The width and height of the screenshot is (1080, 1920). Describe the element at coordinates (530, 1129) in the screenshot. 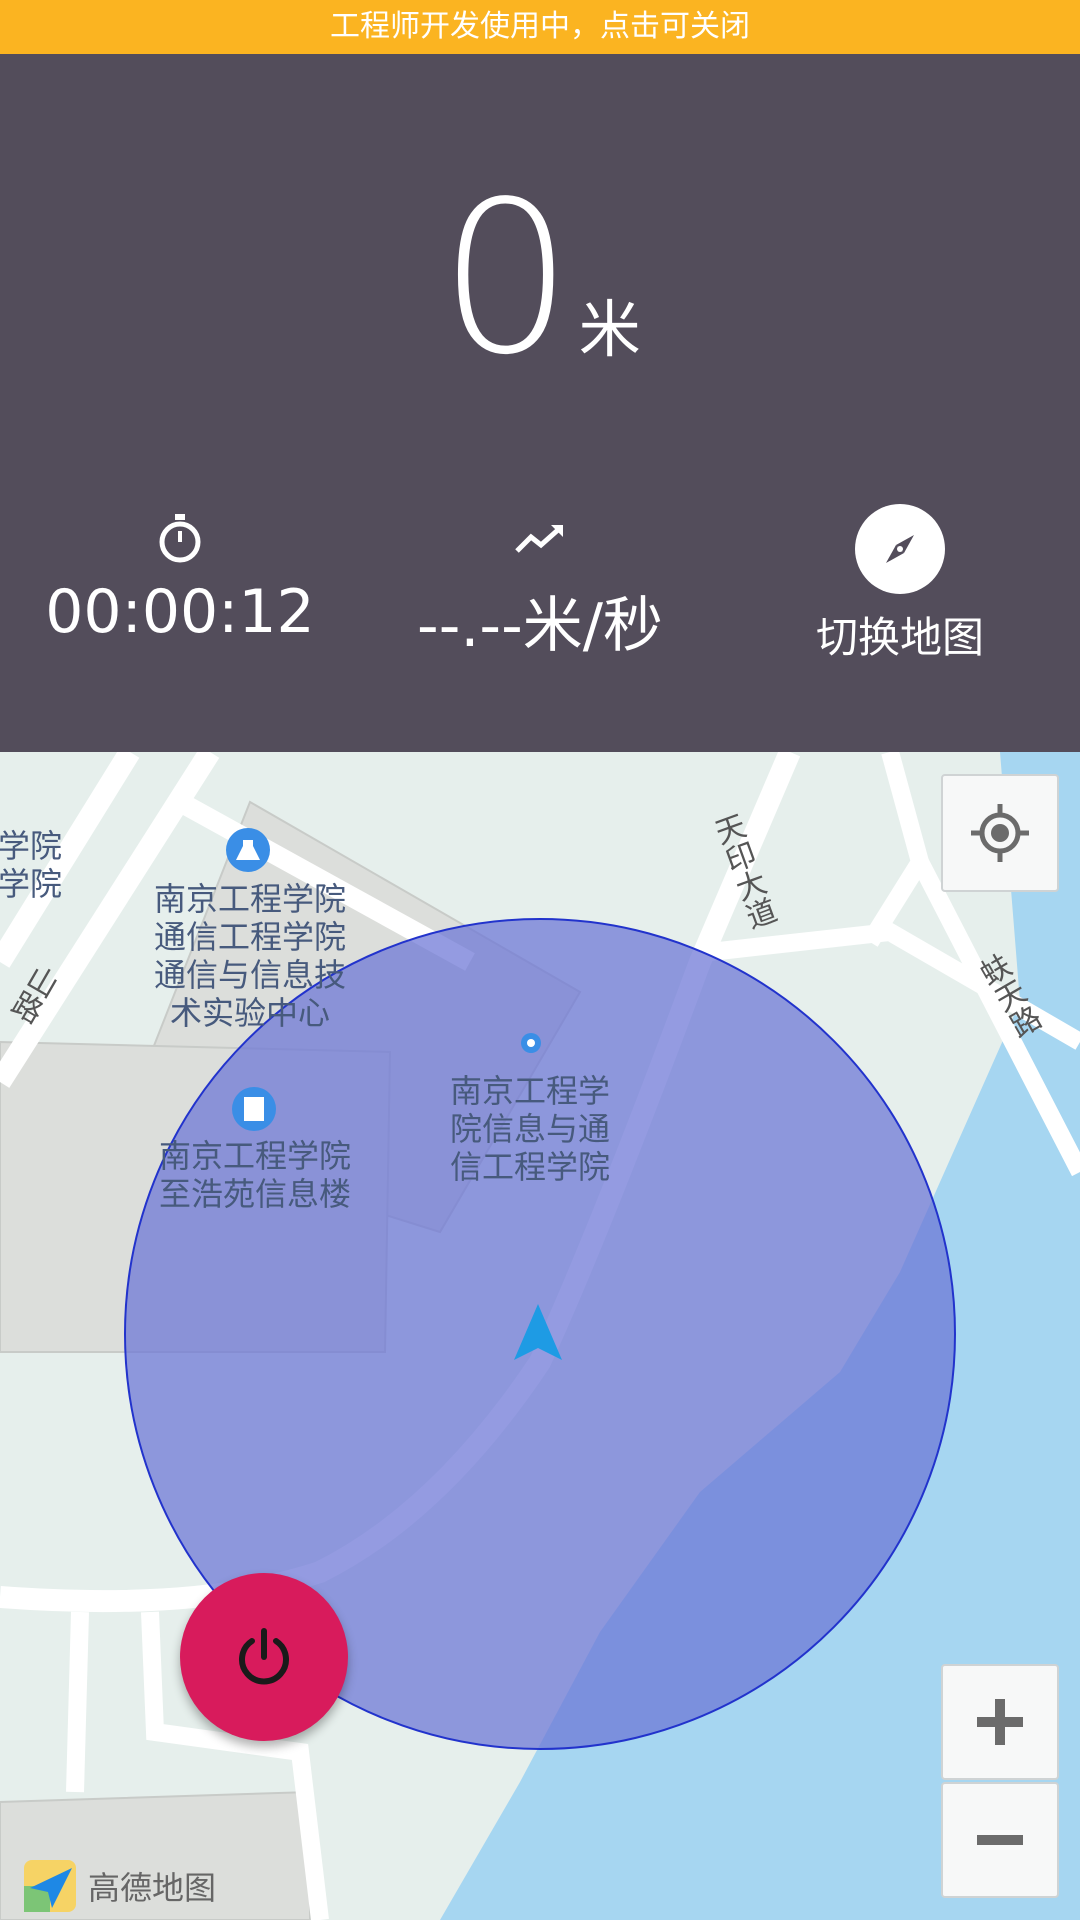

I see `poi-label-info-college: 南京工程学 院信息与通 信工程学院` at that location.